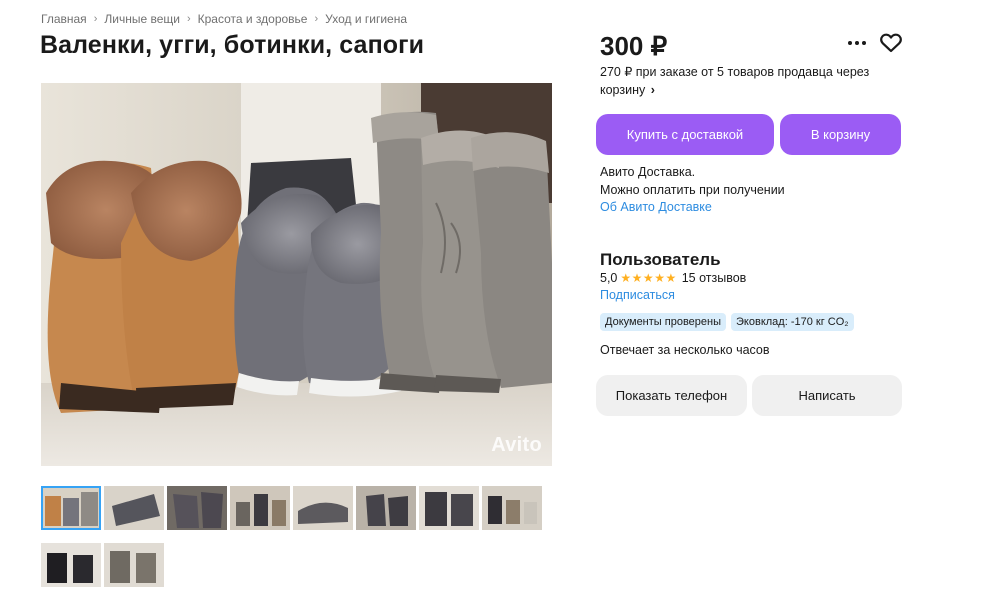 Image resolution: width=984 pixels, height=616 pixels. What do you see at coordinates (609, 278) in the screenshot?
I see `rating-value: 5,0` at bounding box center [609, 278].